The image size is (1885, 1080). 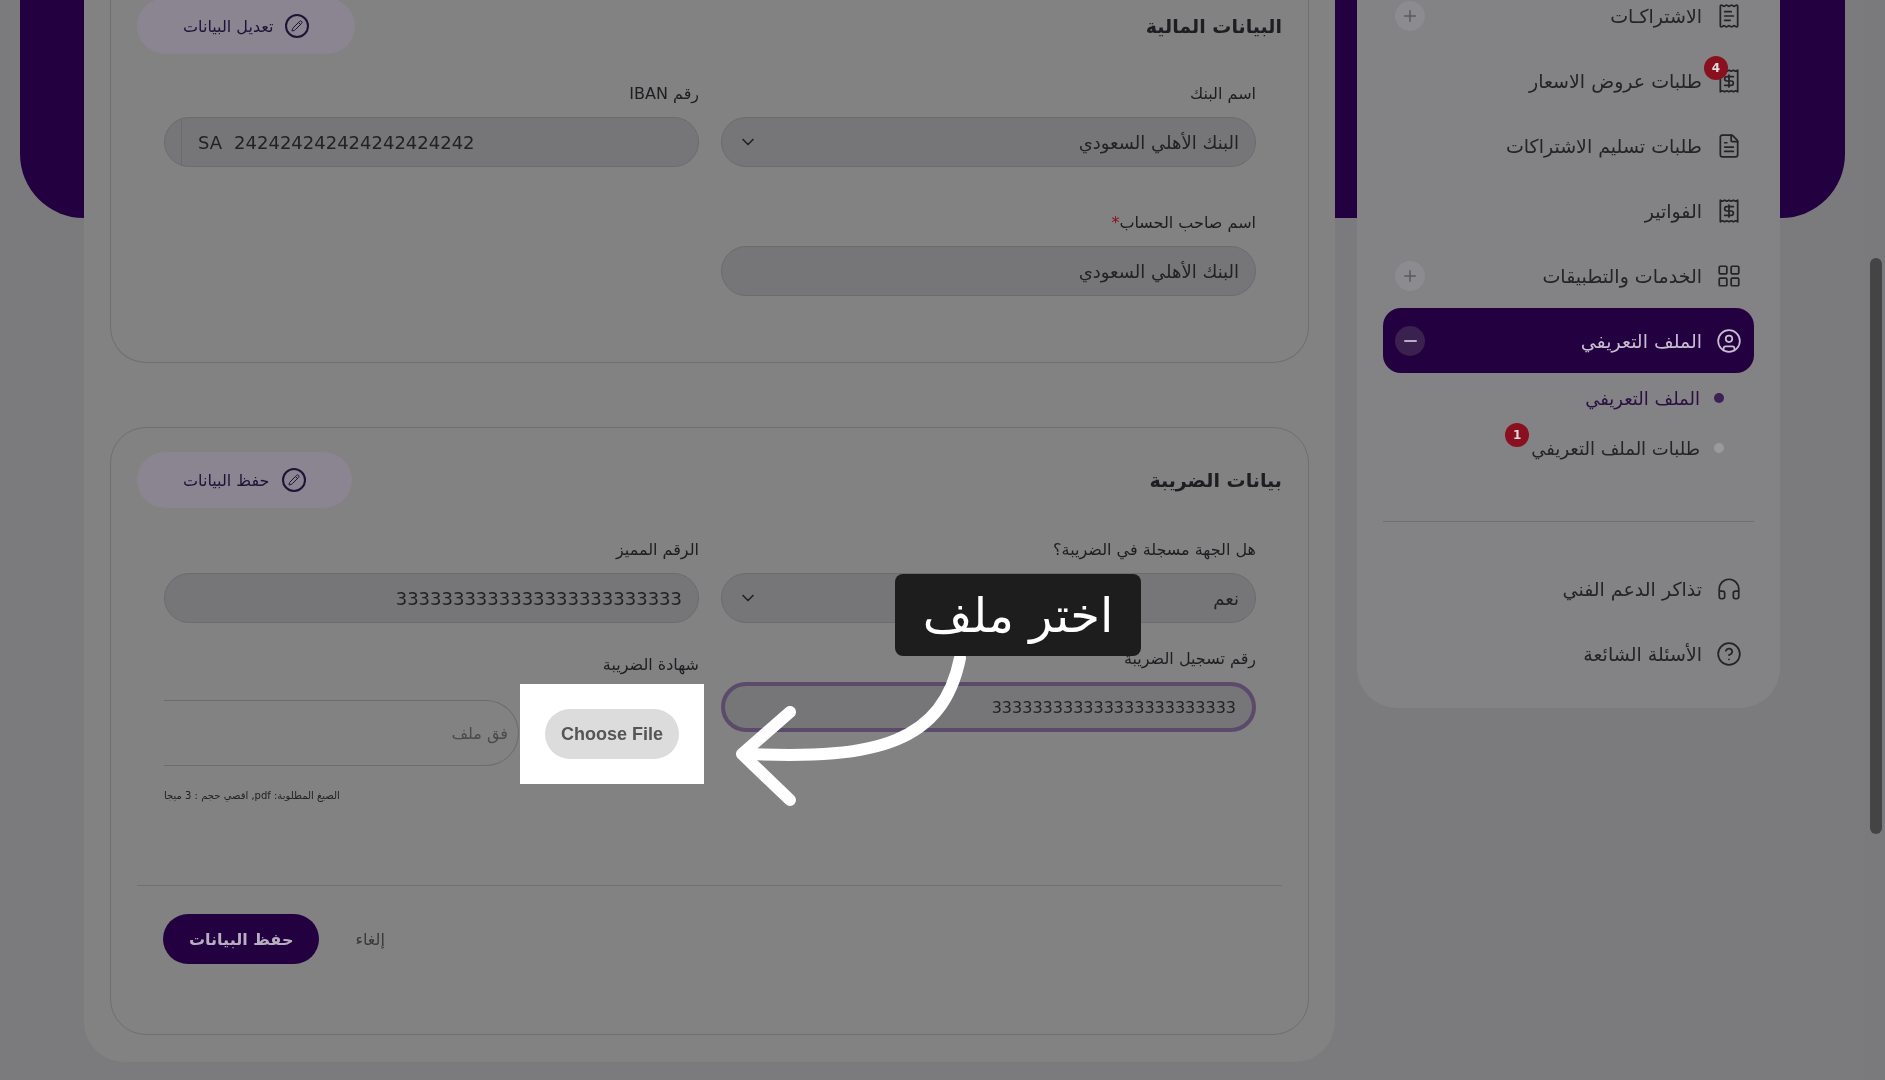 I want to click on sidebar-item: الأسئلة الشائعة, so click(x=1568, y=653).